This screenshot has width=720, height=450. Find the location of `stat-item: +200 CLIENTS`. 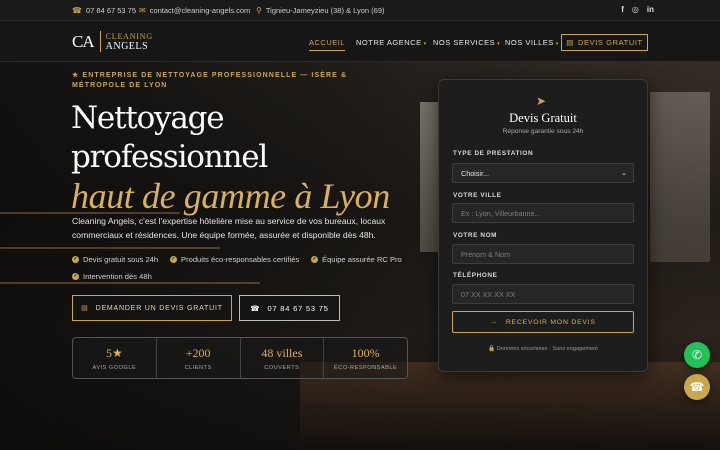

stat-item: +200 CLIENTS is located at coordinates (199, 358).